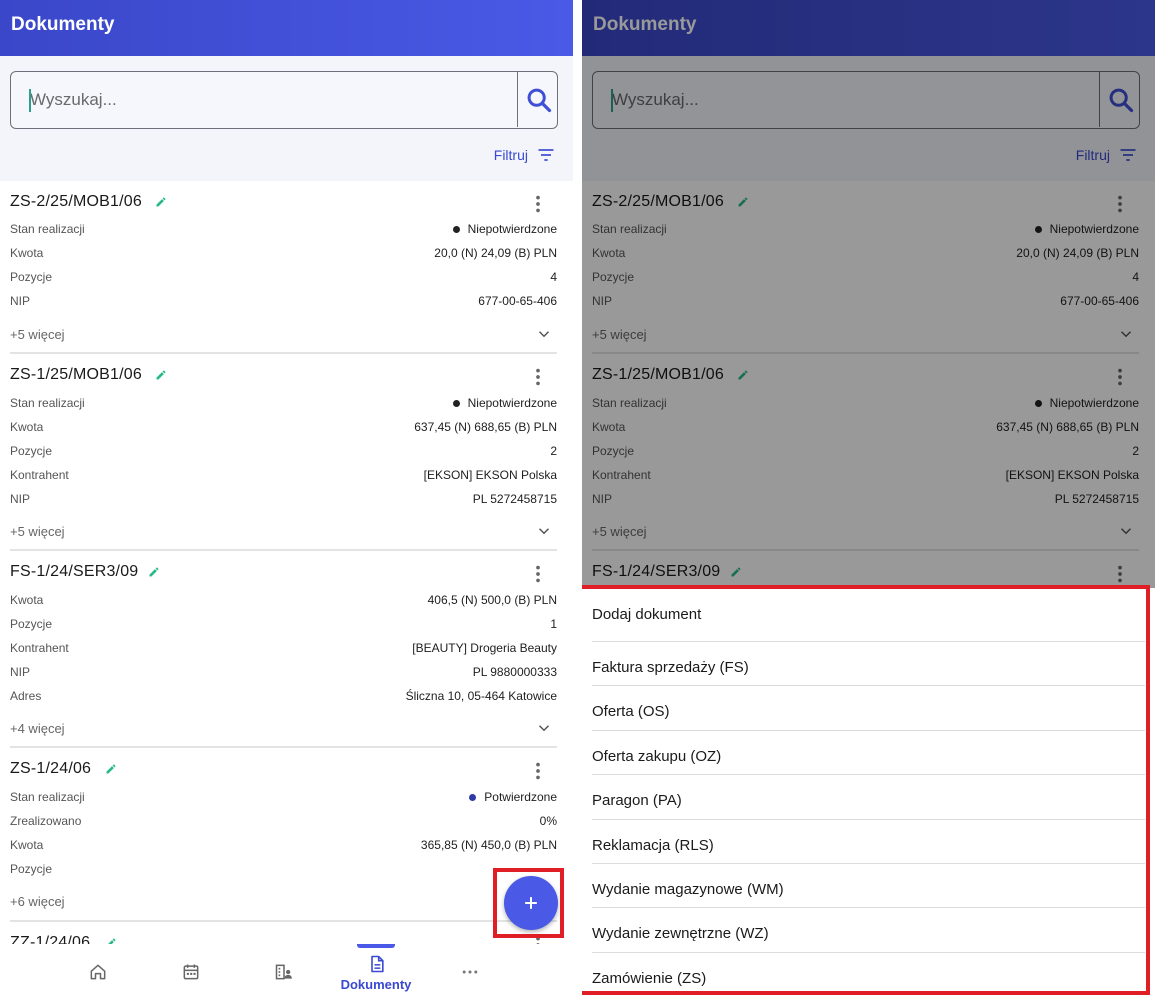 This screenshot has width=1155, height=997. Describe the element at coordinates (528, 903) in the screenshot. I see `fab-highlight-box` at that location.